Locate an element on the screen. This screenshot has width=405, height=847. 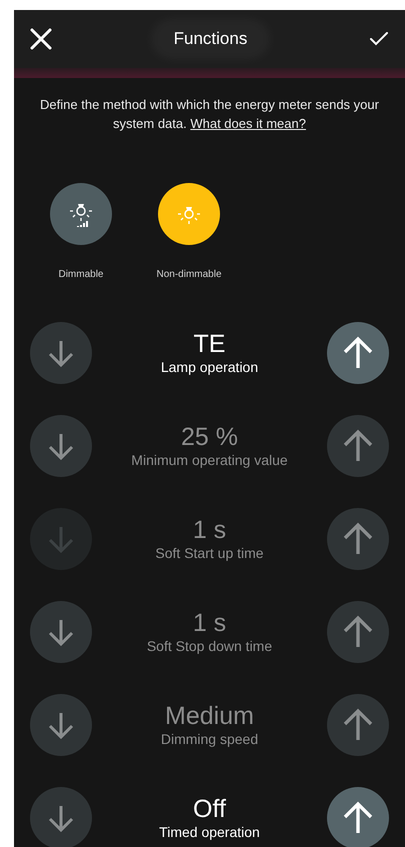
setting-value: TE is located at coordinates (210, 344).